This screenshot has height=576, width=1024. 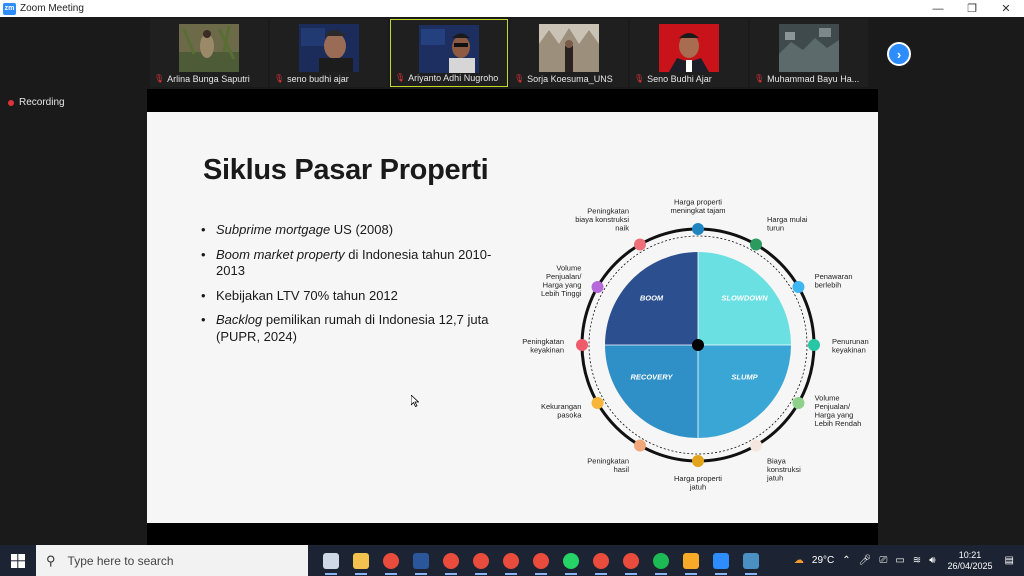 What do you see at coordinates (883, 560) in the screenshot?
I see `meet-icon: ⎚` at bounding box center [883, 560].